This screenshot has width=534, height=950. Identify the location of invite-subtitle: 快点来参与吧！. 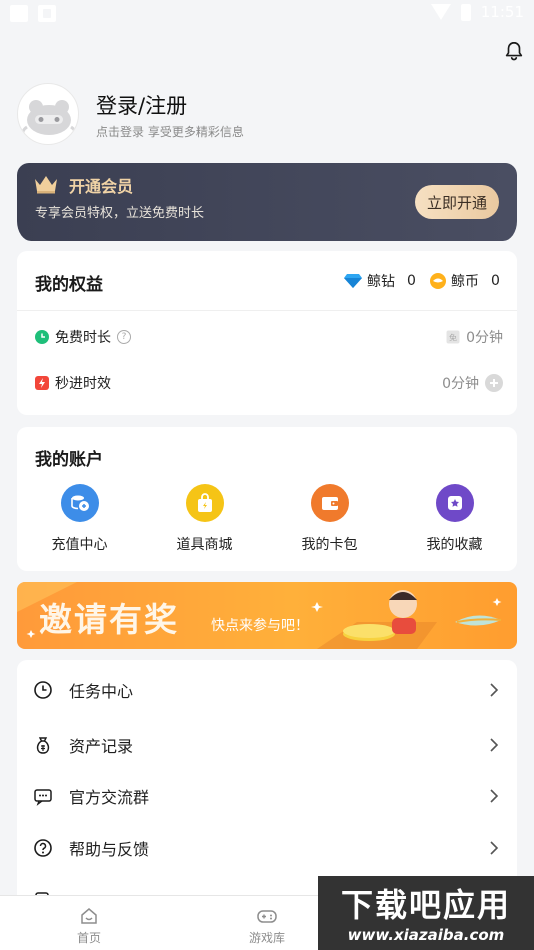
(260, 626).